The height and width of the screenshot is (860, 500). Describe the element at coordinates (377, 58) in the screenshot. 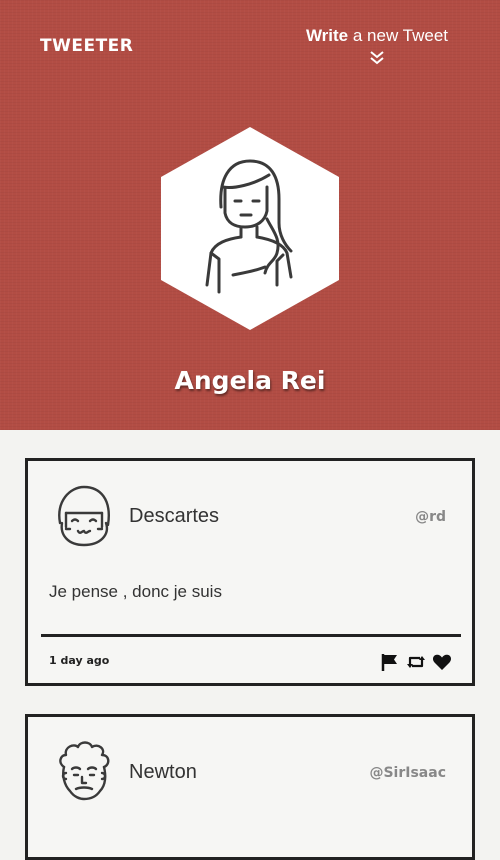

I see `double-chevron-down-icon` at that location.